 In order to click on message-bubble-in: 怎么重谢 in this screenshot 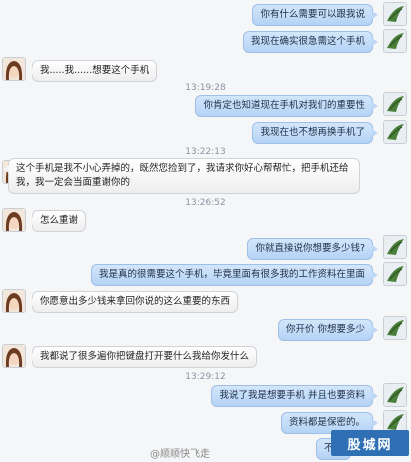, I will do `click(56, 221)`.